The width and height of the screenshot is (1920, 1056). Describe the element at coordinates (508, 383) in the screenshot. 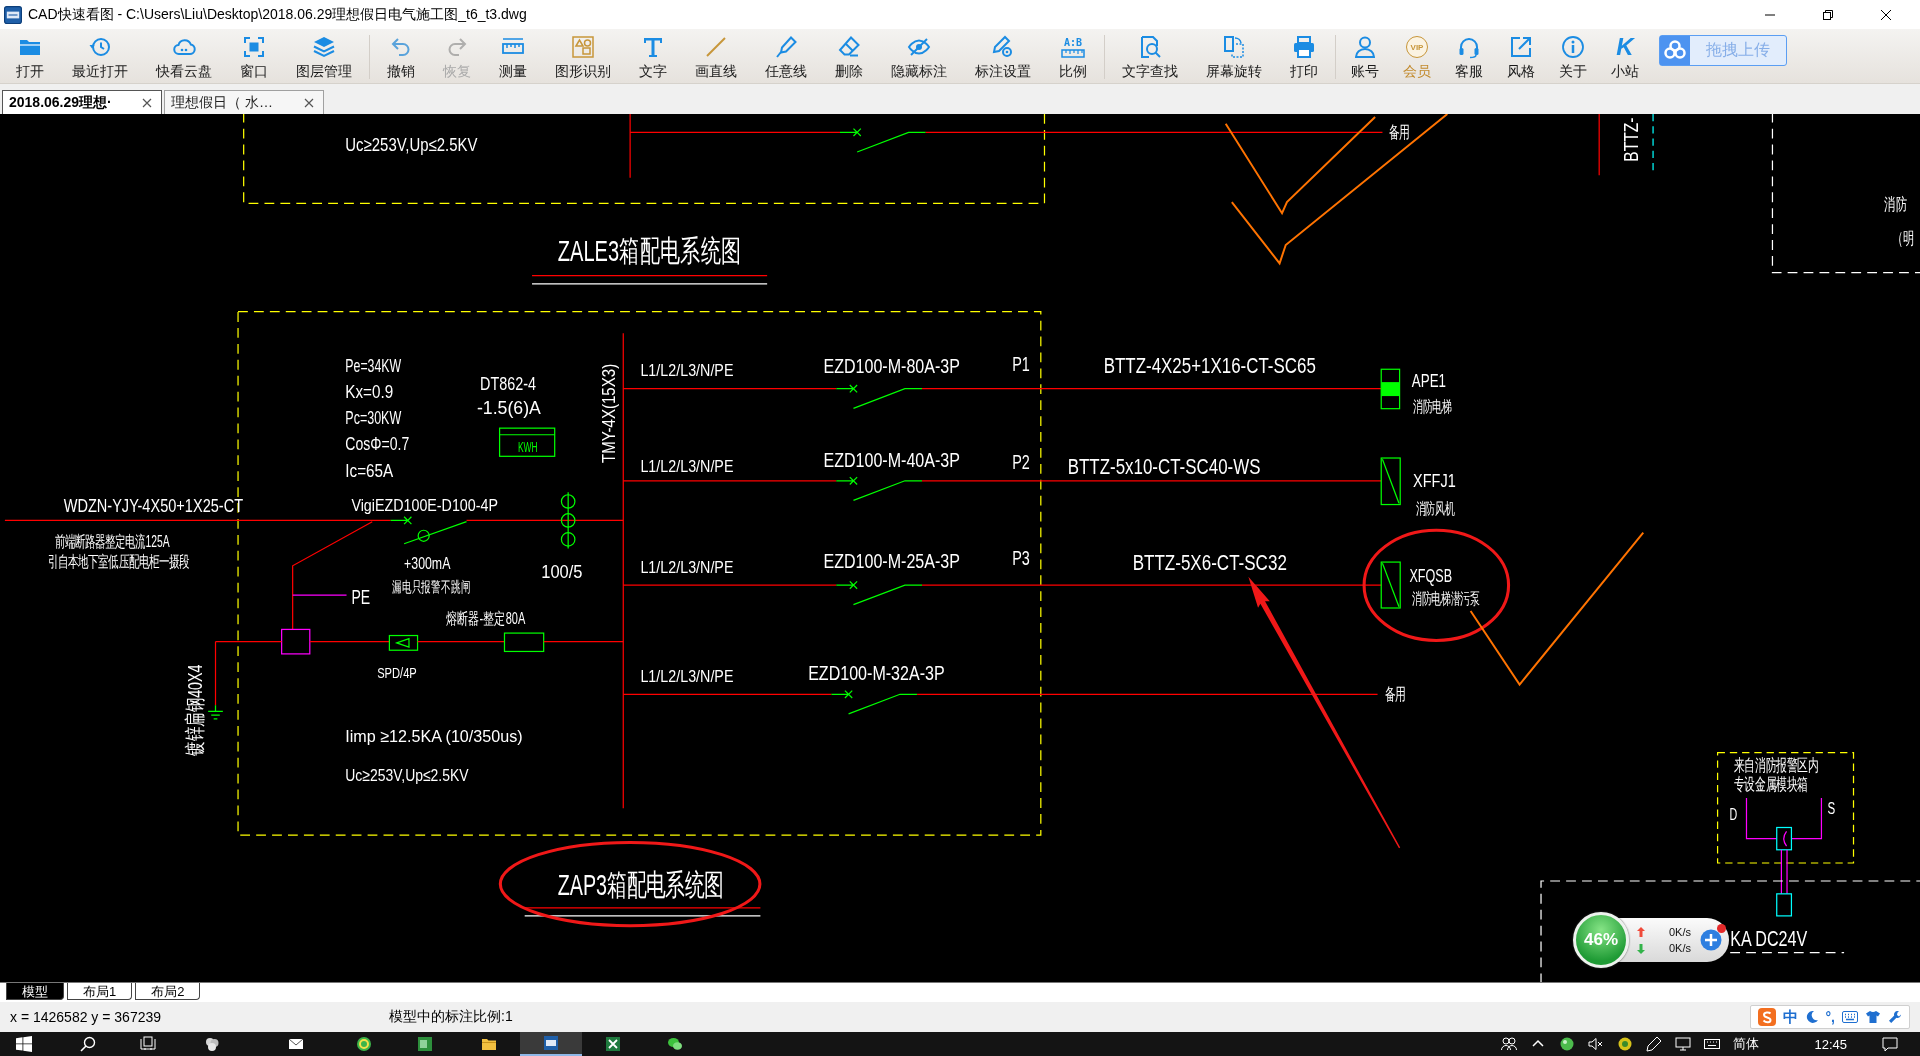

I see `meter-model-text: DT862-4` at that location.